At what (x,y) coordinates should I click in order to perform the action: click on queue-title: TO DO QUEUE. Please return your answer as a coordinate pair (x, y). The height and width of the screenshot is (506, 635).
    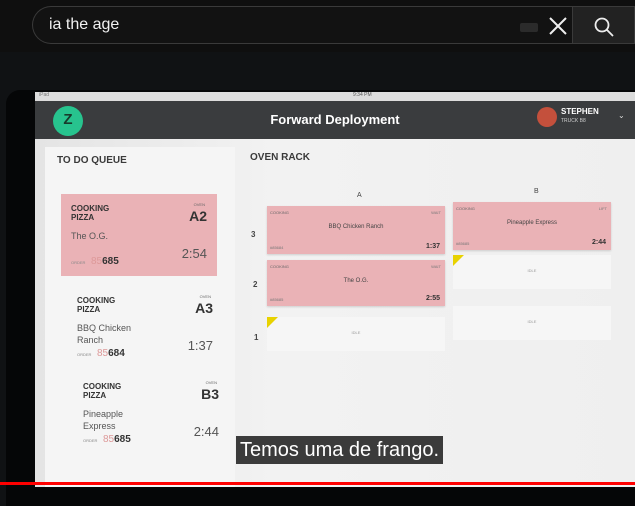
    Looking at the image, I should click on (92, 160).